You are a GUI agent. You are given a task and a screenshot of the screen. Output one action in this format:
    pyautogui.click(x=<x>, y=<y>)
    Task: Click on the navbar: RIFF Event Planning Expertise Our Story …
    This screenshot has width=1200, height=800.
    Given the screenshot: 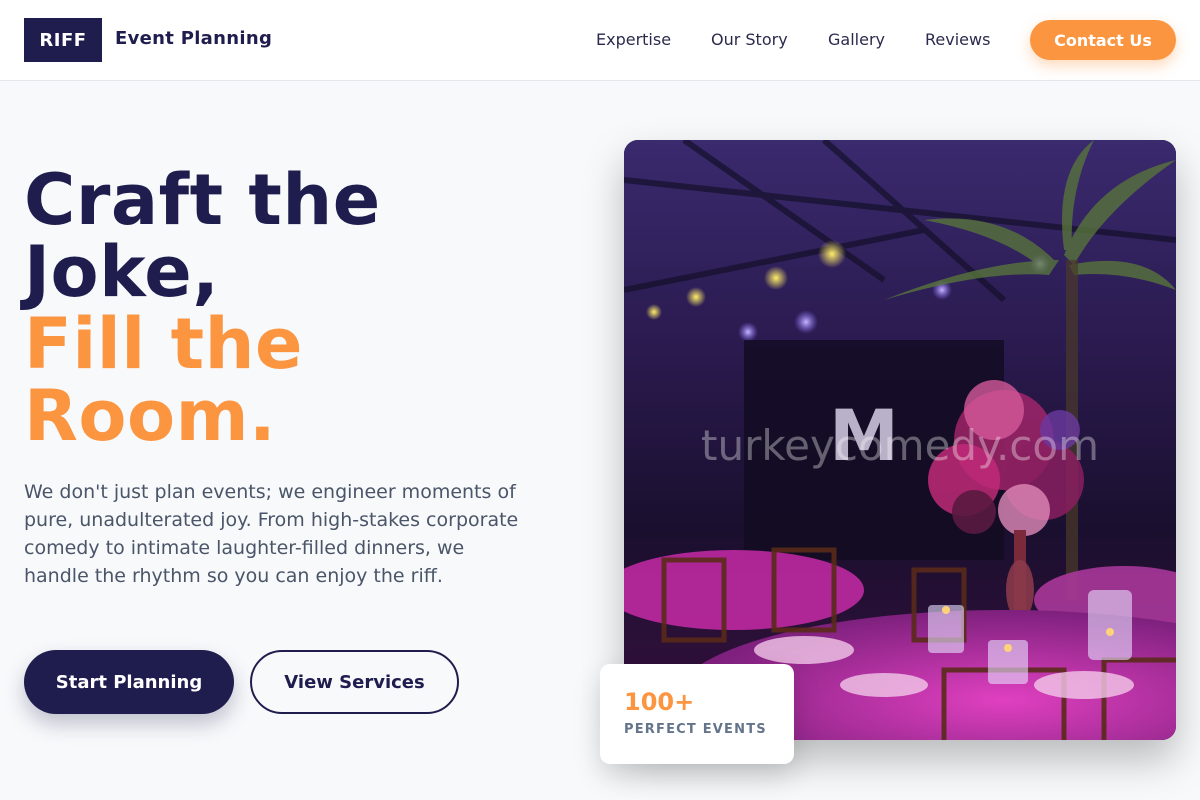 What is the action you would take?
    pyautogui.click(x=600, y=40)
    